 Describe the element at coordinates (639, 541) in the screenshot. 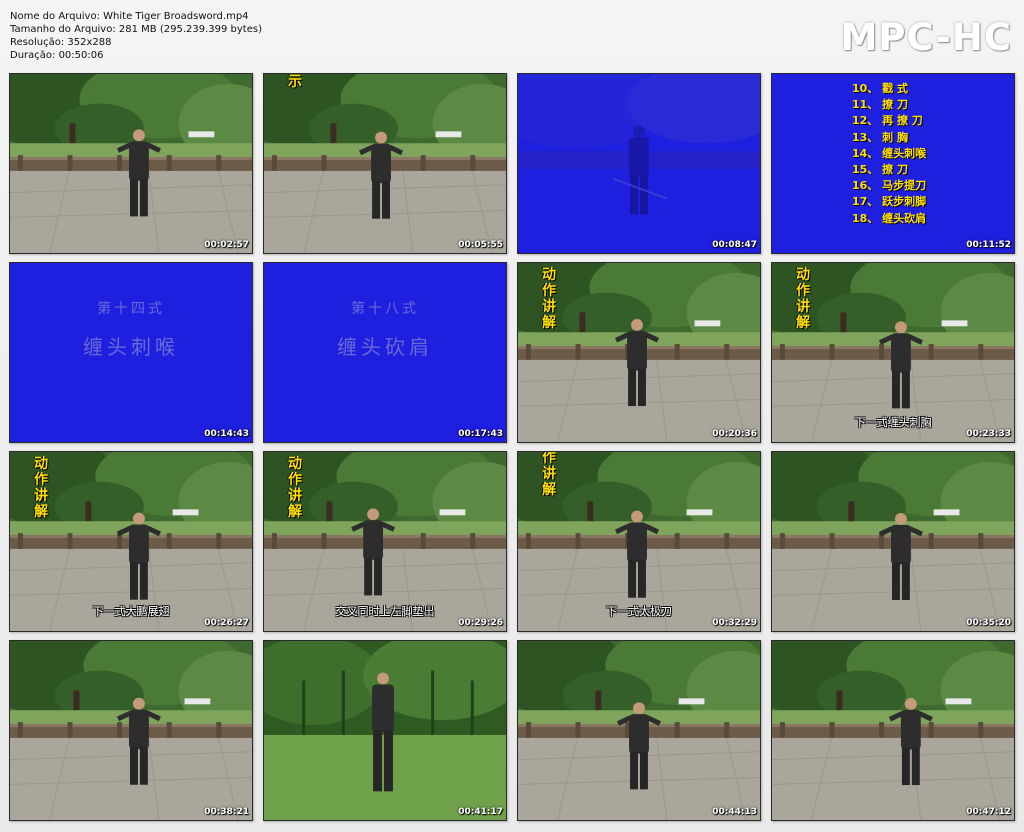

I see `video-thumbnail: 作讲解下一式太极刀 00:32:29` at that location.